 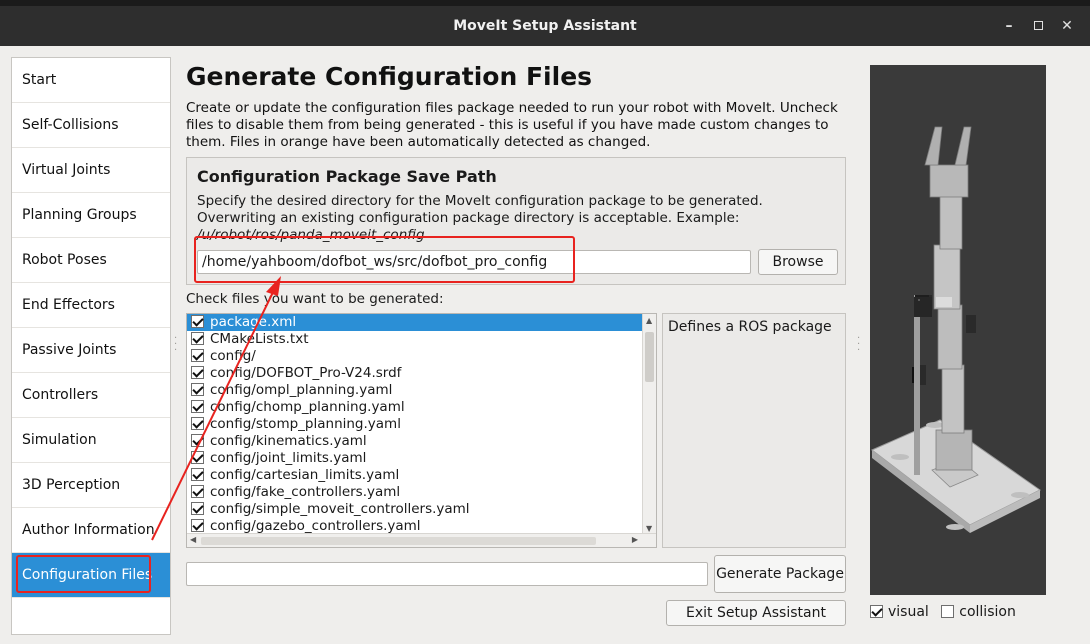 What do you see at coordinates (259, 339) in the screenshot?
I see `file-name: CMakeLists.txt` at bounding box center [259, 339].